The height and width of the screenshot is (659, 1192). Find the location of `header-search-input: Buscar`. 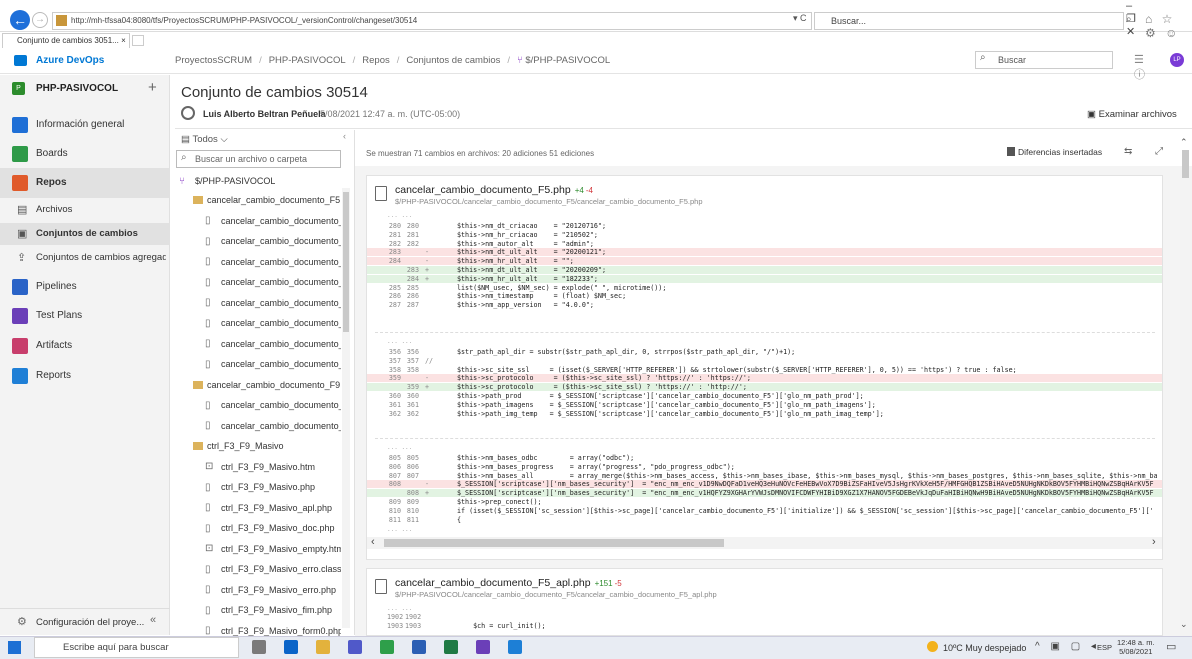

header-search-input: Buscar is located at coordinates (1044, 60).